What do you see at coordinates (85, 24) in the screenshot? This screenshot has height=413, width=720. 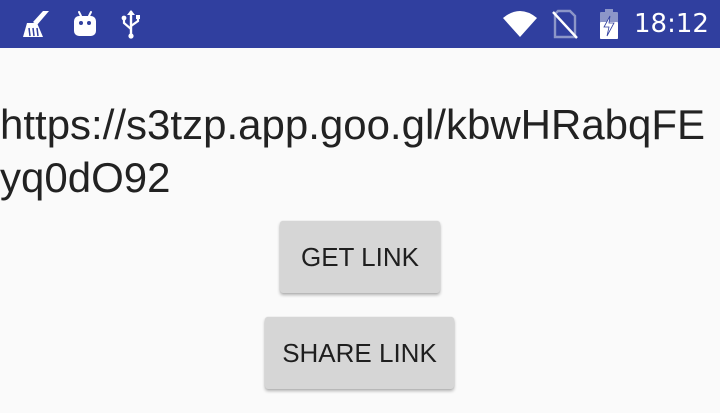 I see `android-debug-icon` at bounding box center [85, 24].